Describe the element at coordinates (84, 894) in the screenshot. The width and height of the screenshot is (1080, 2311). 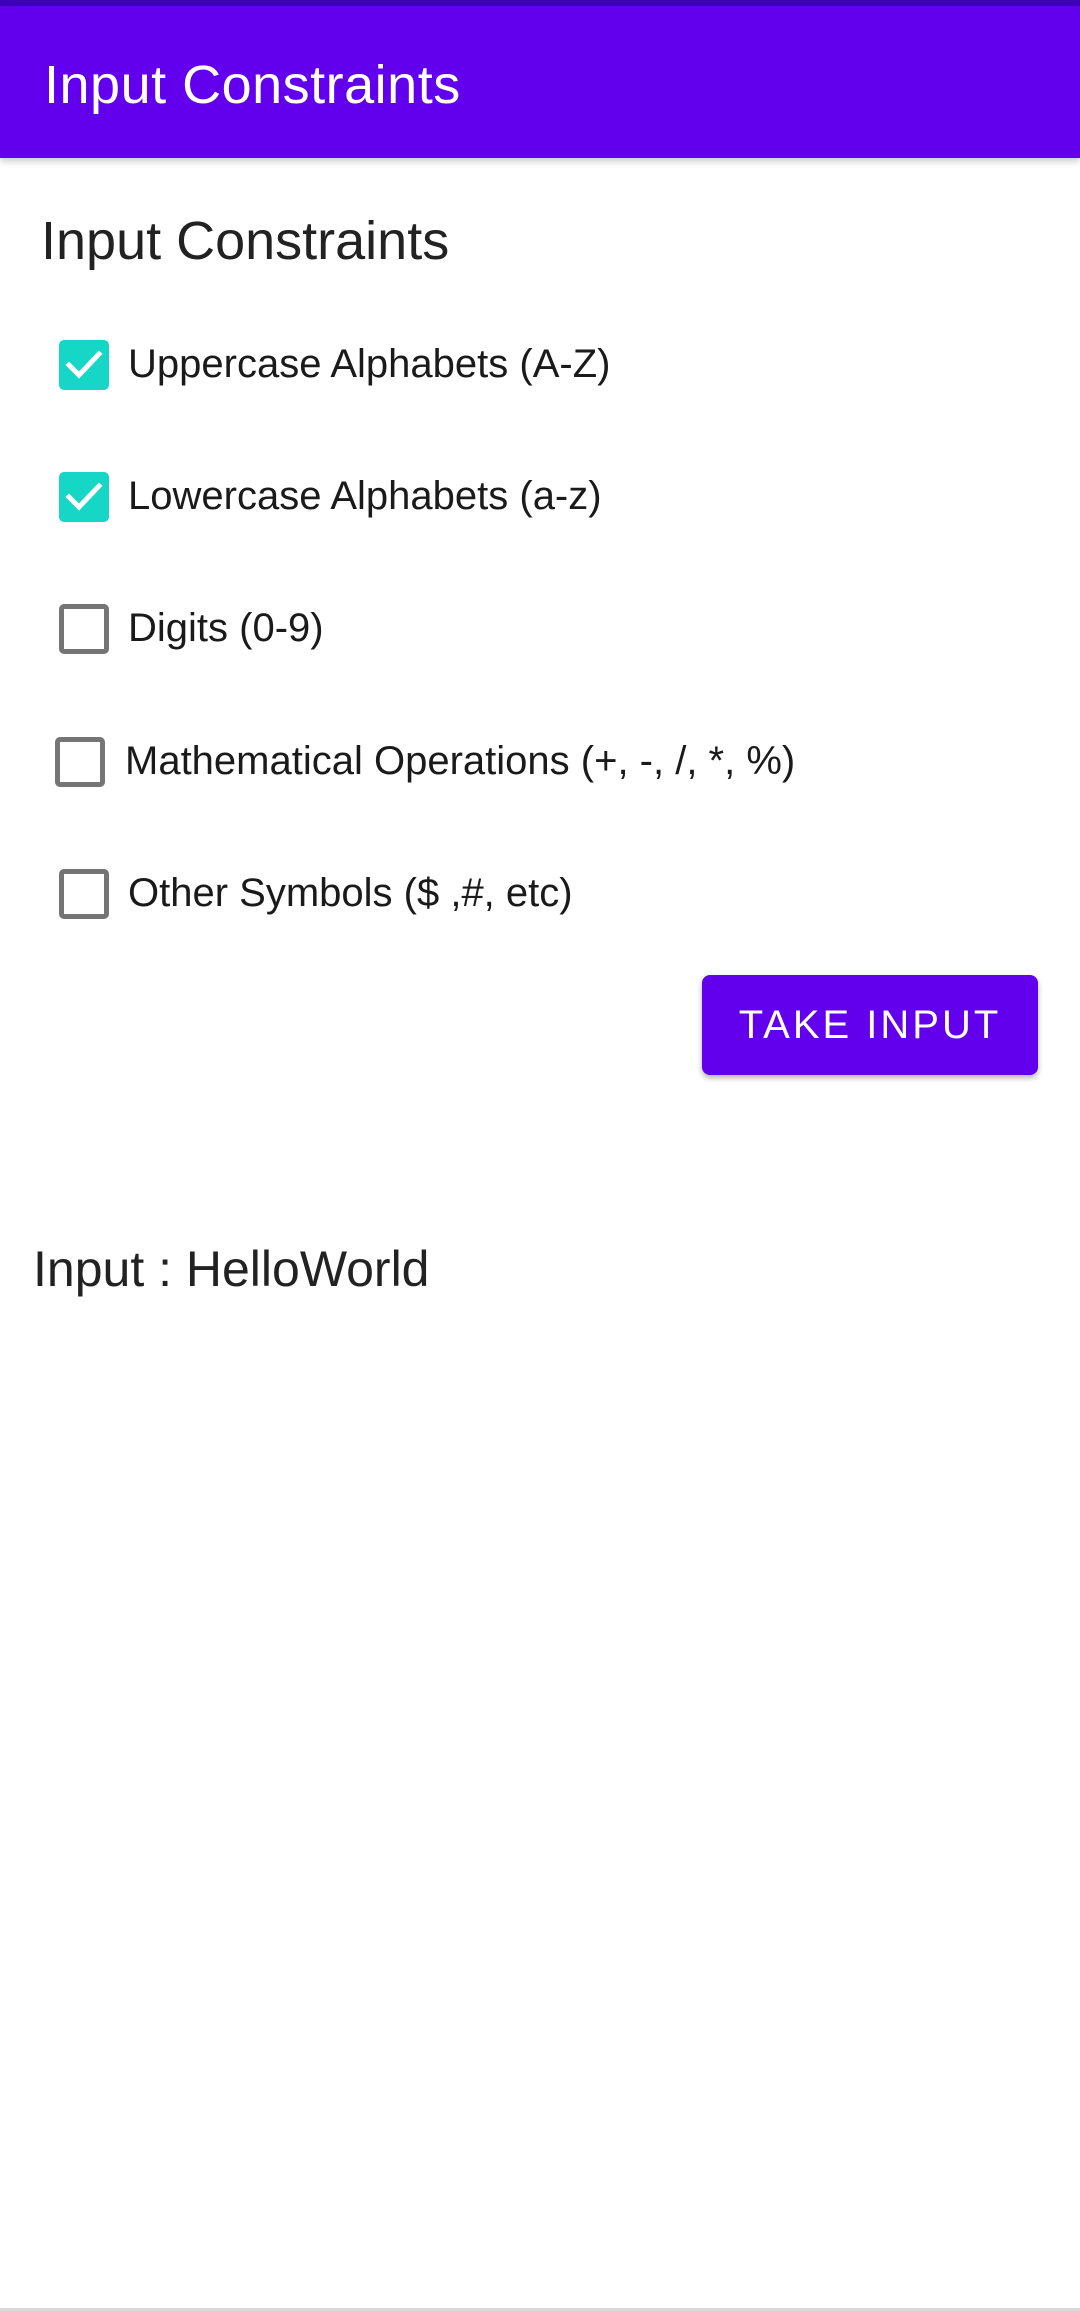
I see `checkbox-other-symbols` at that location.